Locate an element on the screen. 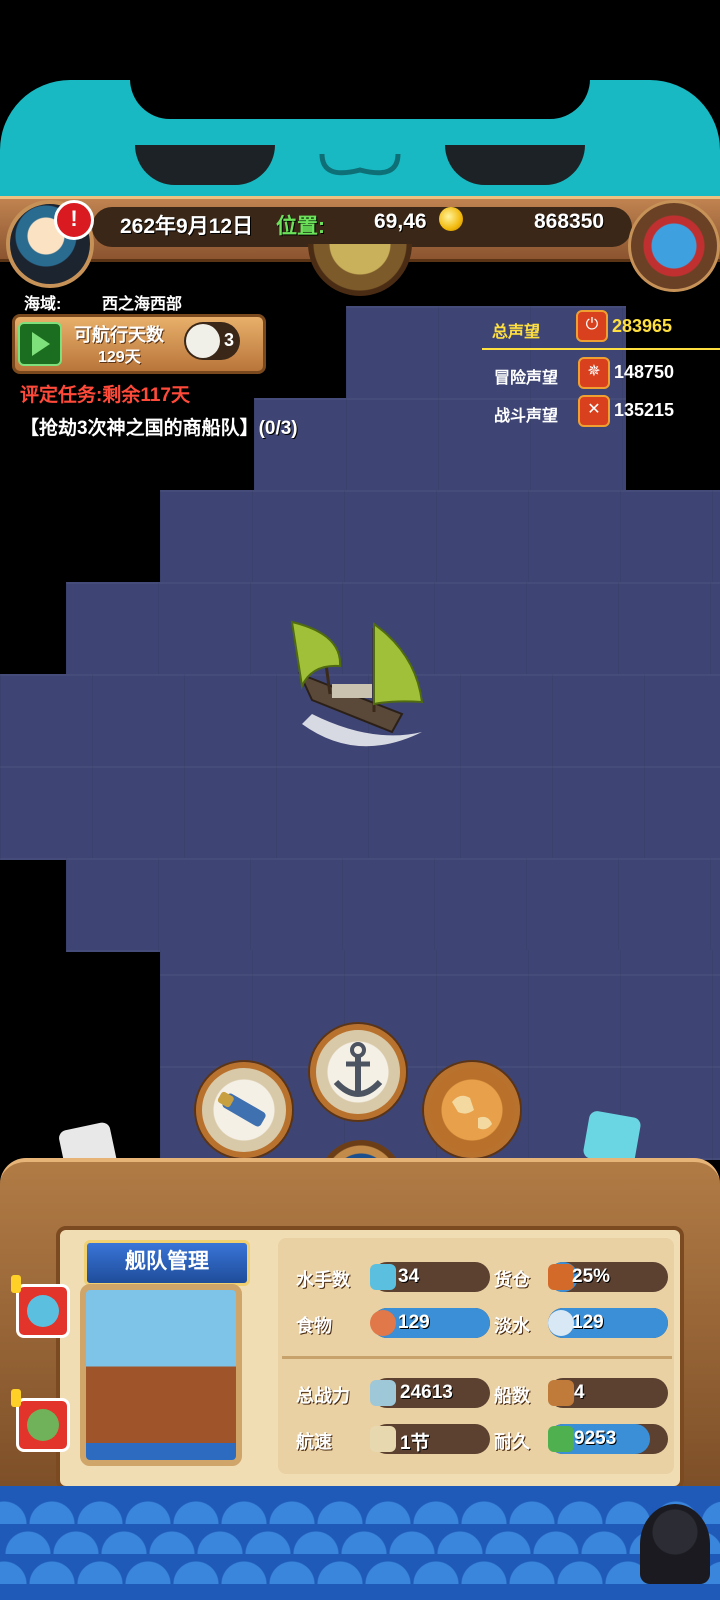  total-reputation-value: 283965 is located at coordinates (642, 326).